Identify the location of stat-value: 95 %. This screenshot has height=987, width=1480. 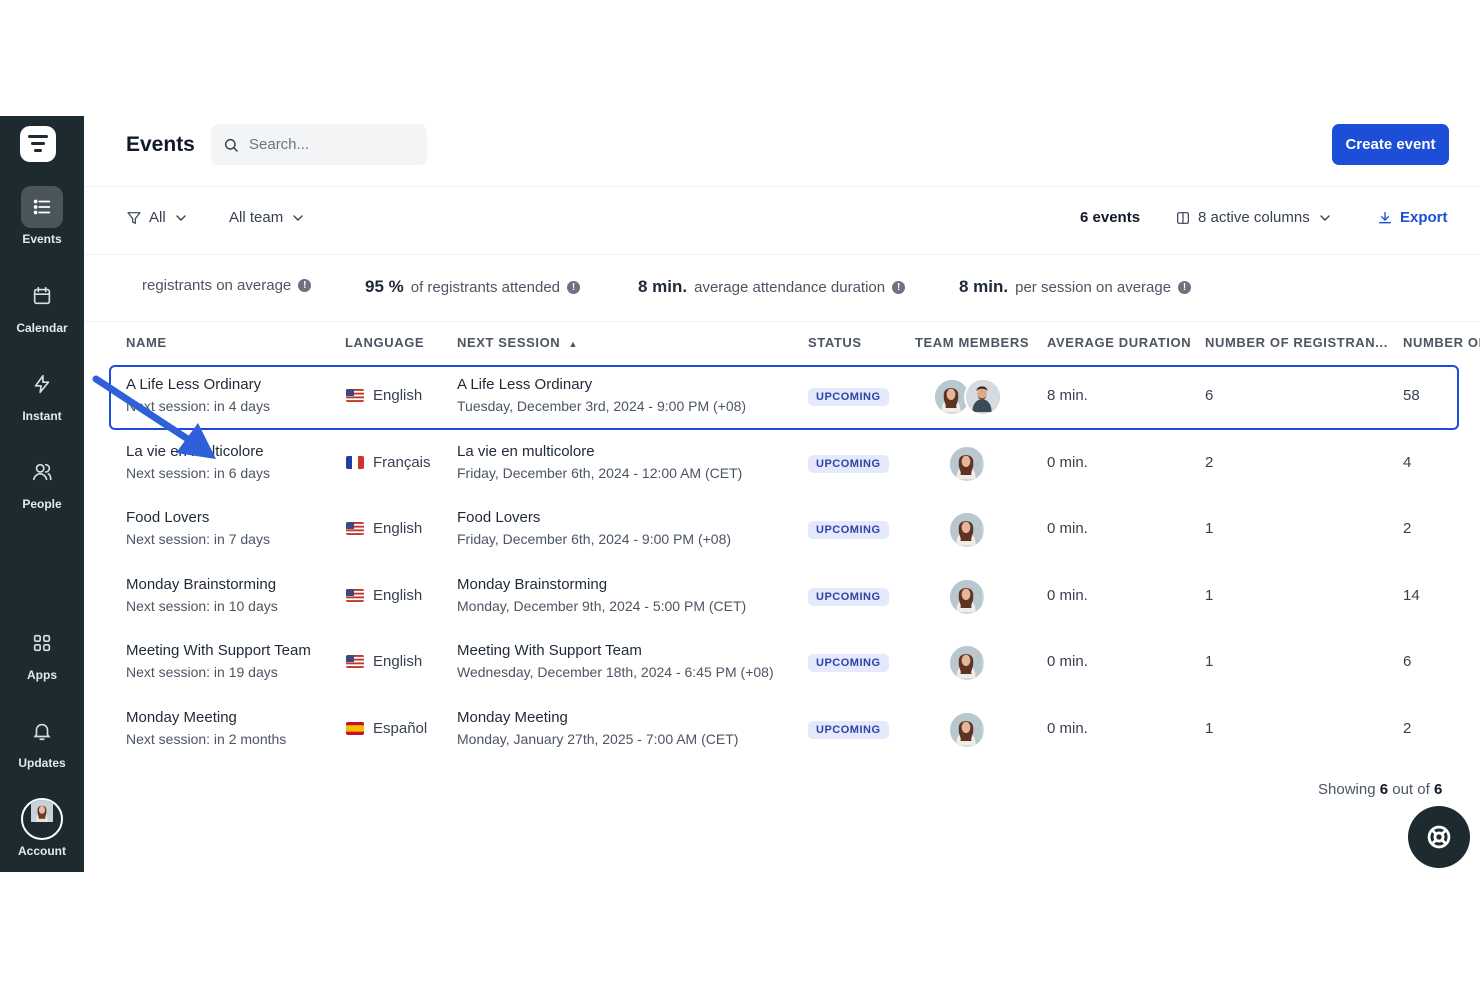
(384, 286).